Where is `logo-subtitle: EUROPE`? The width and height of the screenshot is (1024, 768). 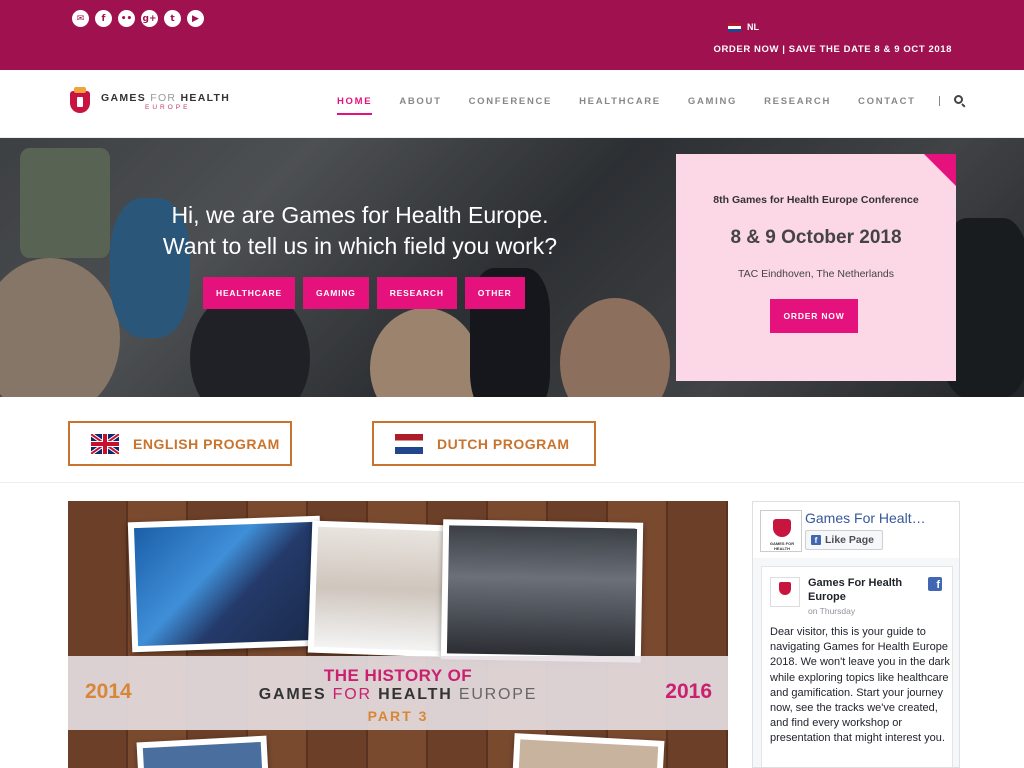
logo-subtitle: EUROPE is located at coordinates (168, 107).